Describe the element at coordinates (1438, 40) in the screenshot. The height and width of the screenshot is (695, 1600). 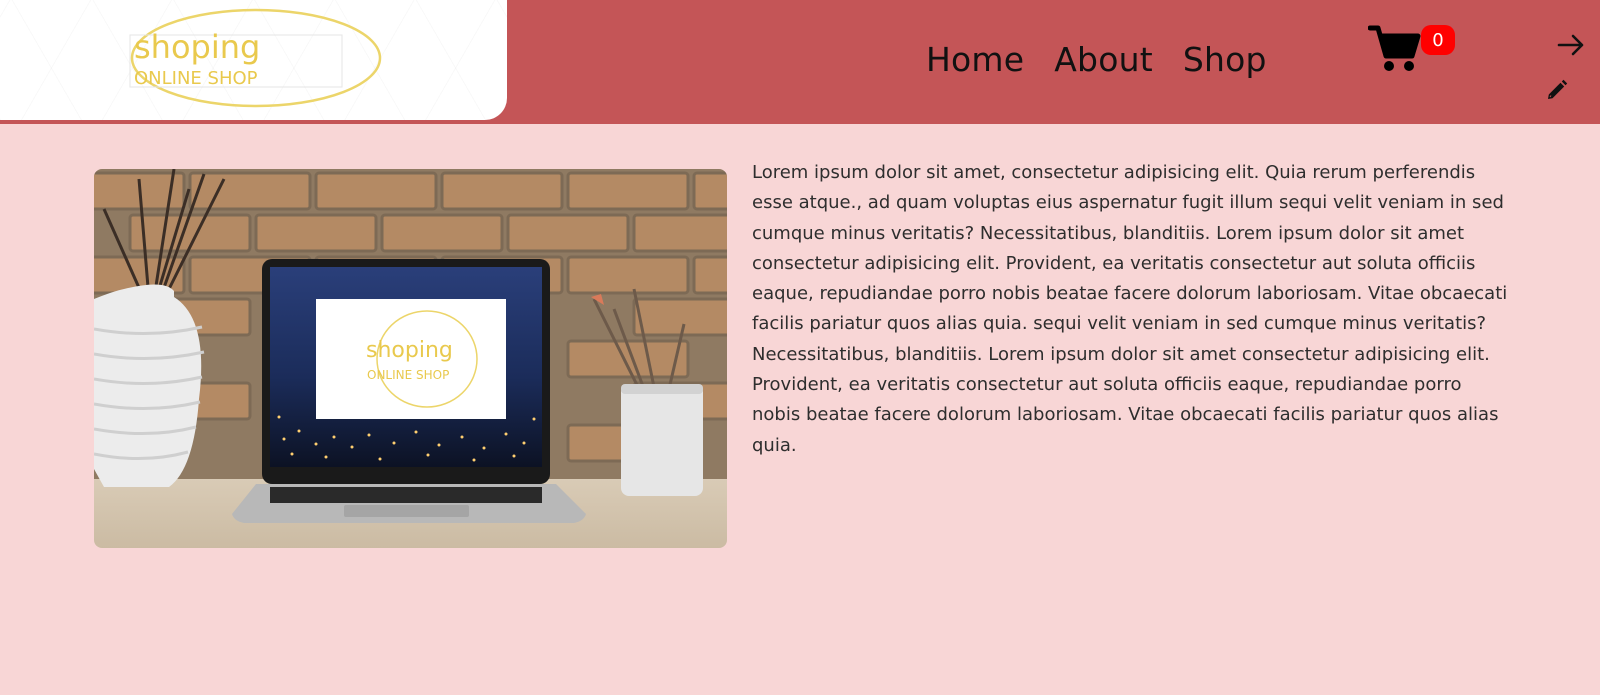
I see `cart-count-badge: 0` at that location.